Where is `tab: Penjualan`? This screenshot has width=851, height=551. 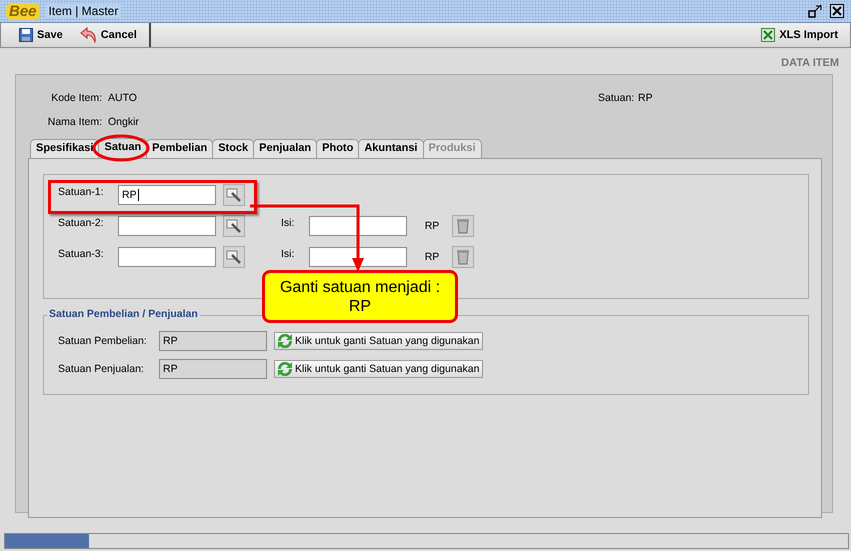
tab: Penjualan is located at coordinates (285, 148).